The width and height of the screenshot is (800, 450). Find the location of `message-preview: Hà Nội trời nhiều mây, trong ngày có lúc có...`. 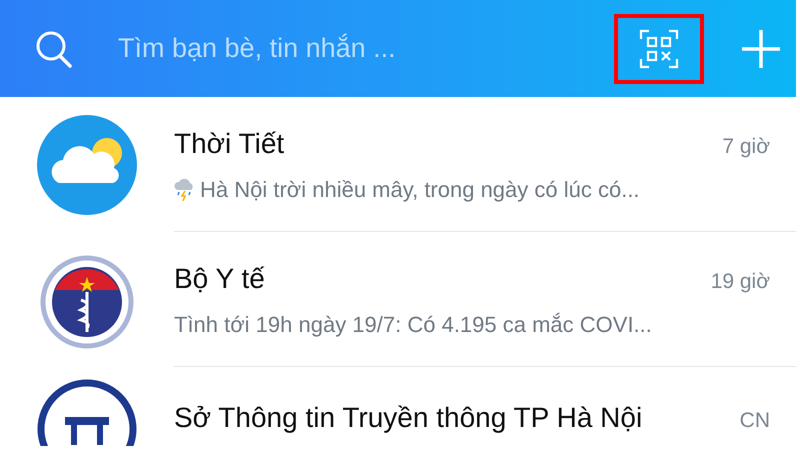

message-preview: Hà Nội trời nhiều mây, trong ngày có lúc có... is located at coordinates (420, 190).